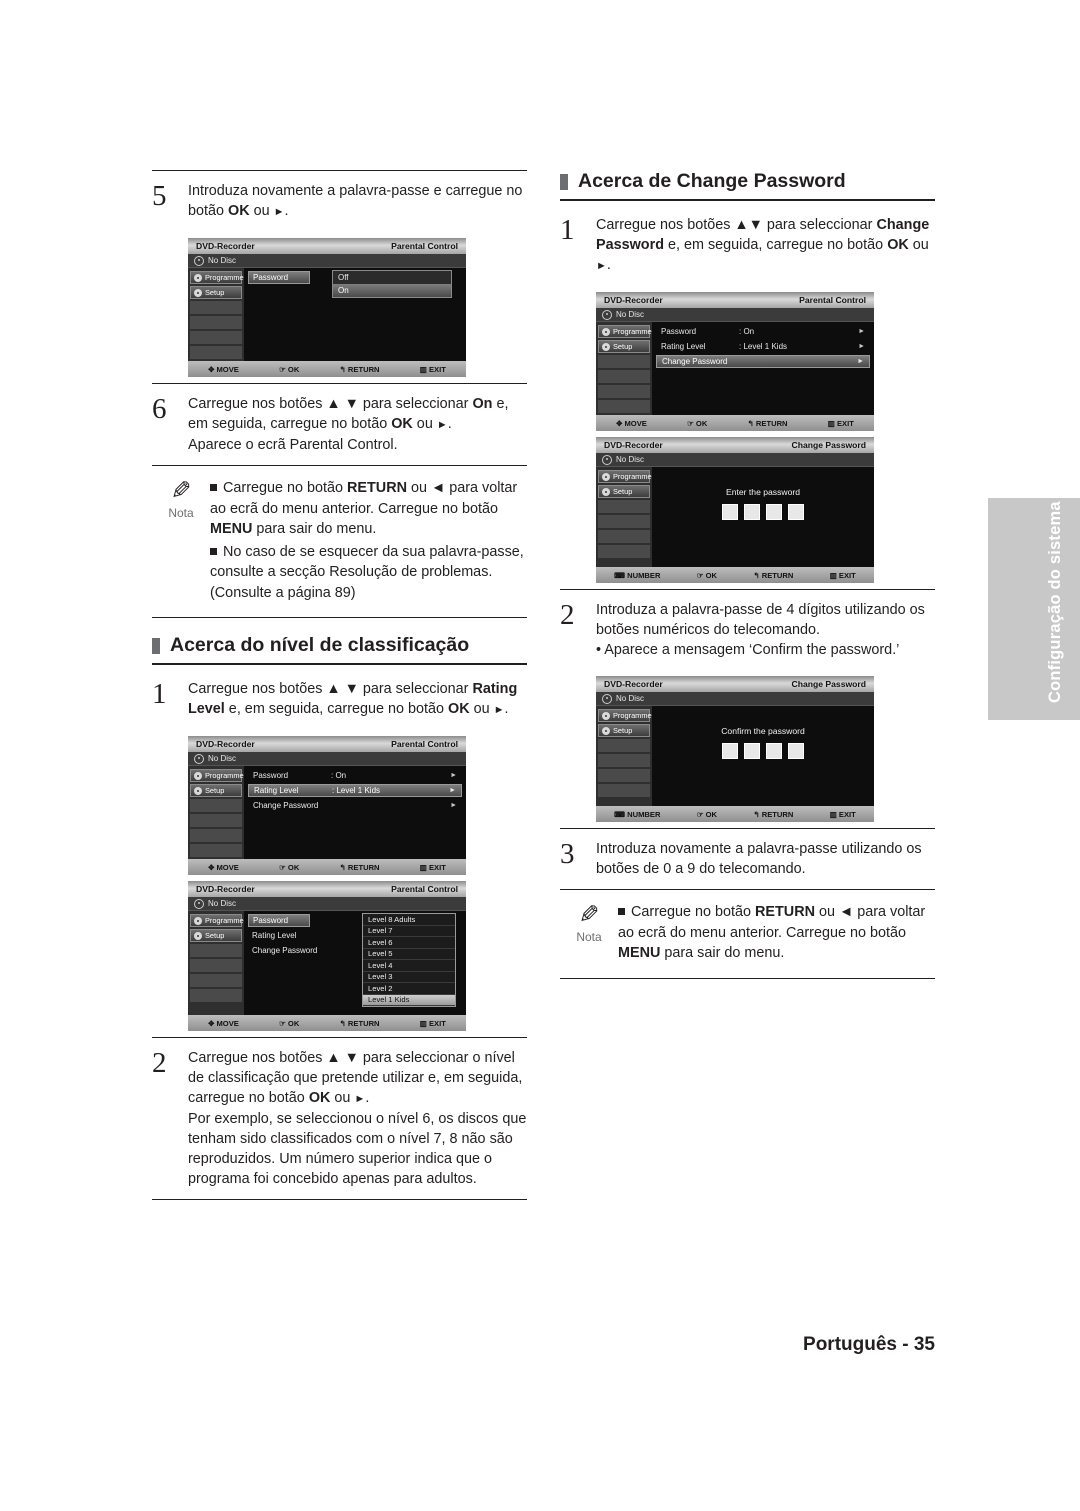 The width and height of the screenshot is (1080, 1511). I want to click on level-option: Level 4, so click(409, 966).